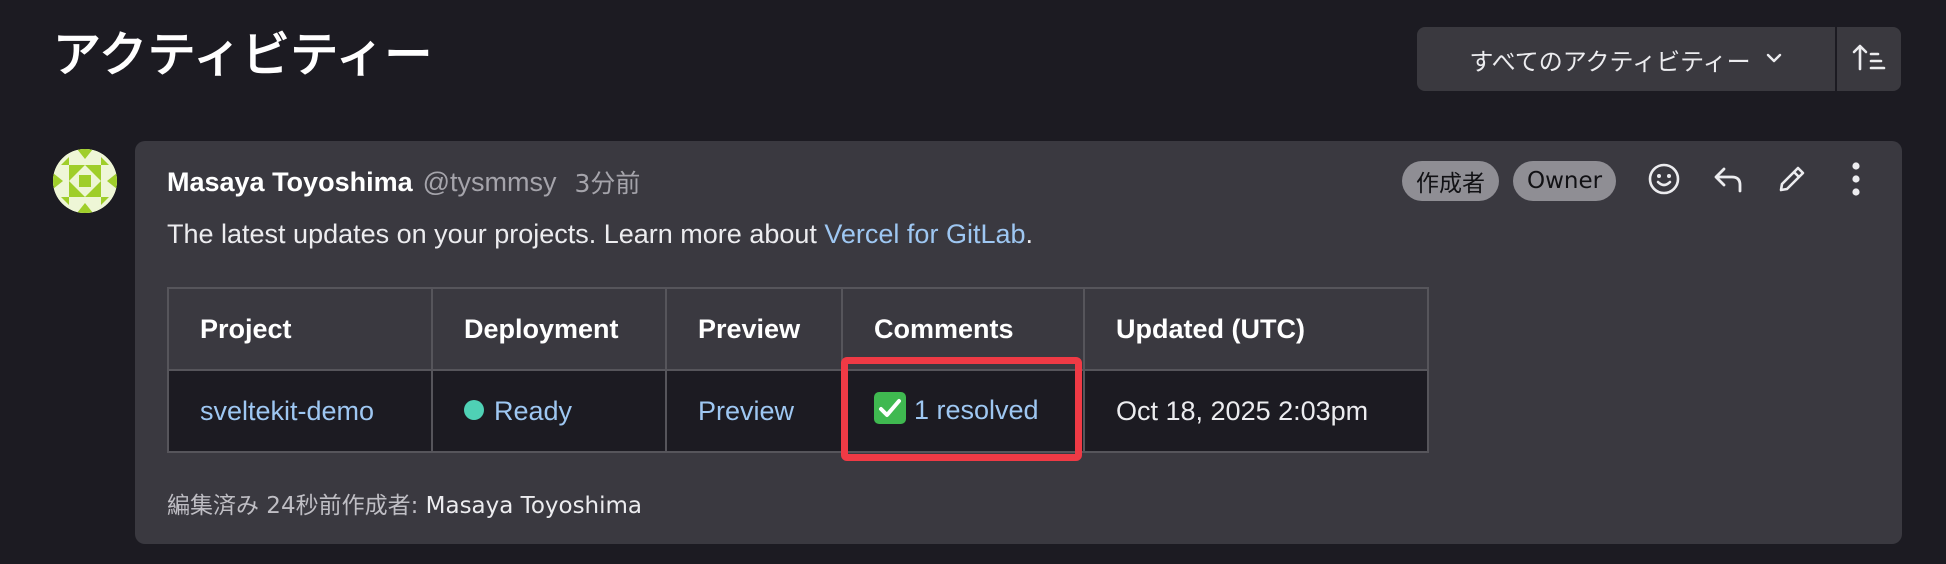  I want to click on cell-preview: Preview, so click(754, 411).